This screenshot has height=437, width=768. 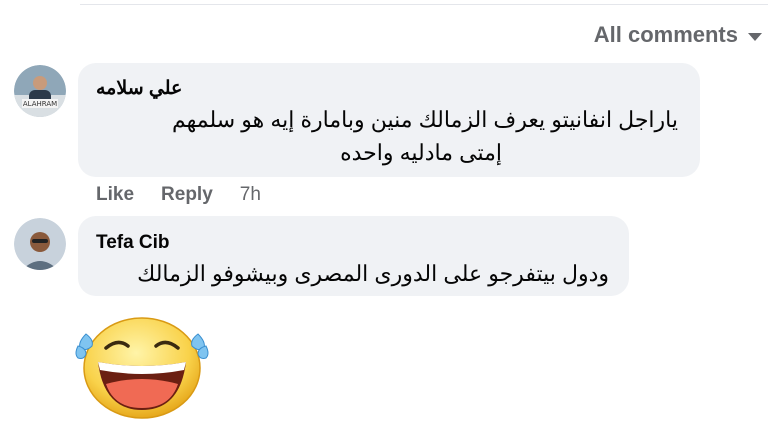 I want to click on like-button: Like, so click(x=115, y=195).